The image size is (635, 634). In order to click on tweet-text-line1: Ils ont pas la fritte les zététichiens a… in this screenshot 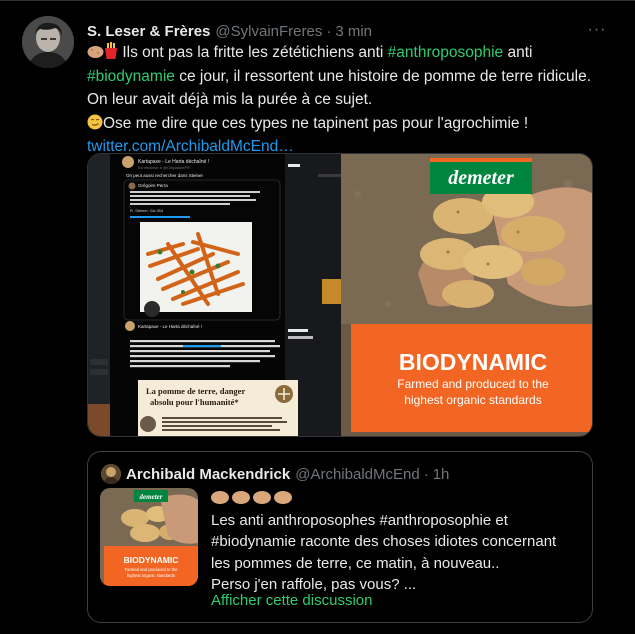, I will do `click(255, 52)`.